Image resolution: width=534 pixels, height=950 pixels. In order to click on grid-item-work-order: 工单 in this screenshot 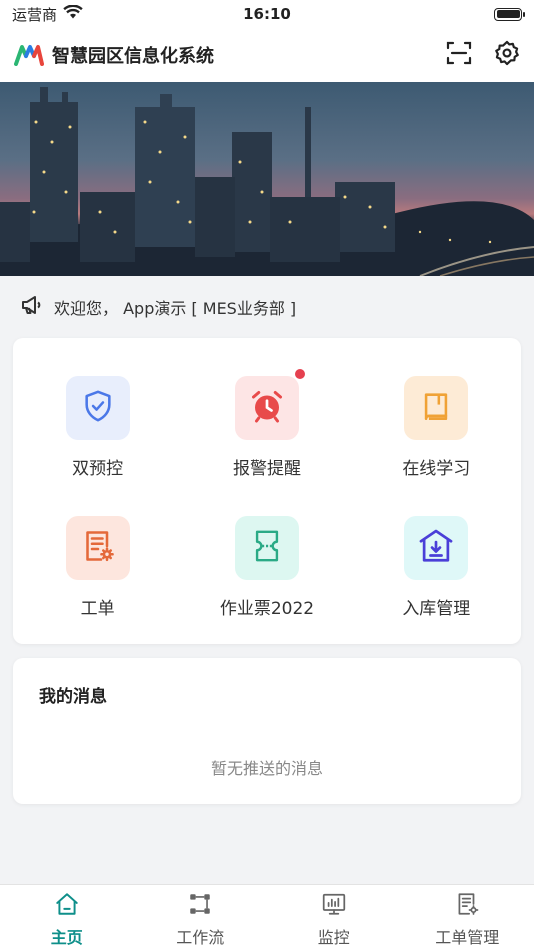, I will do `click(97, 570)`.